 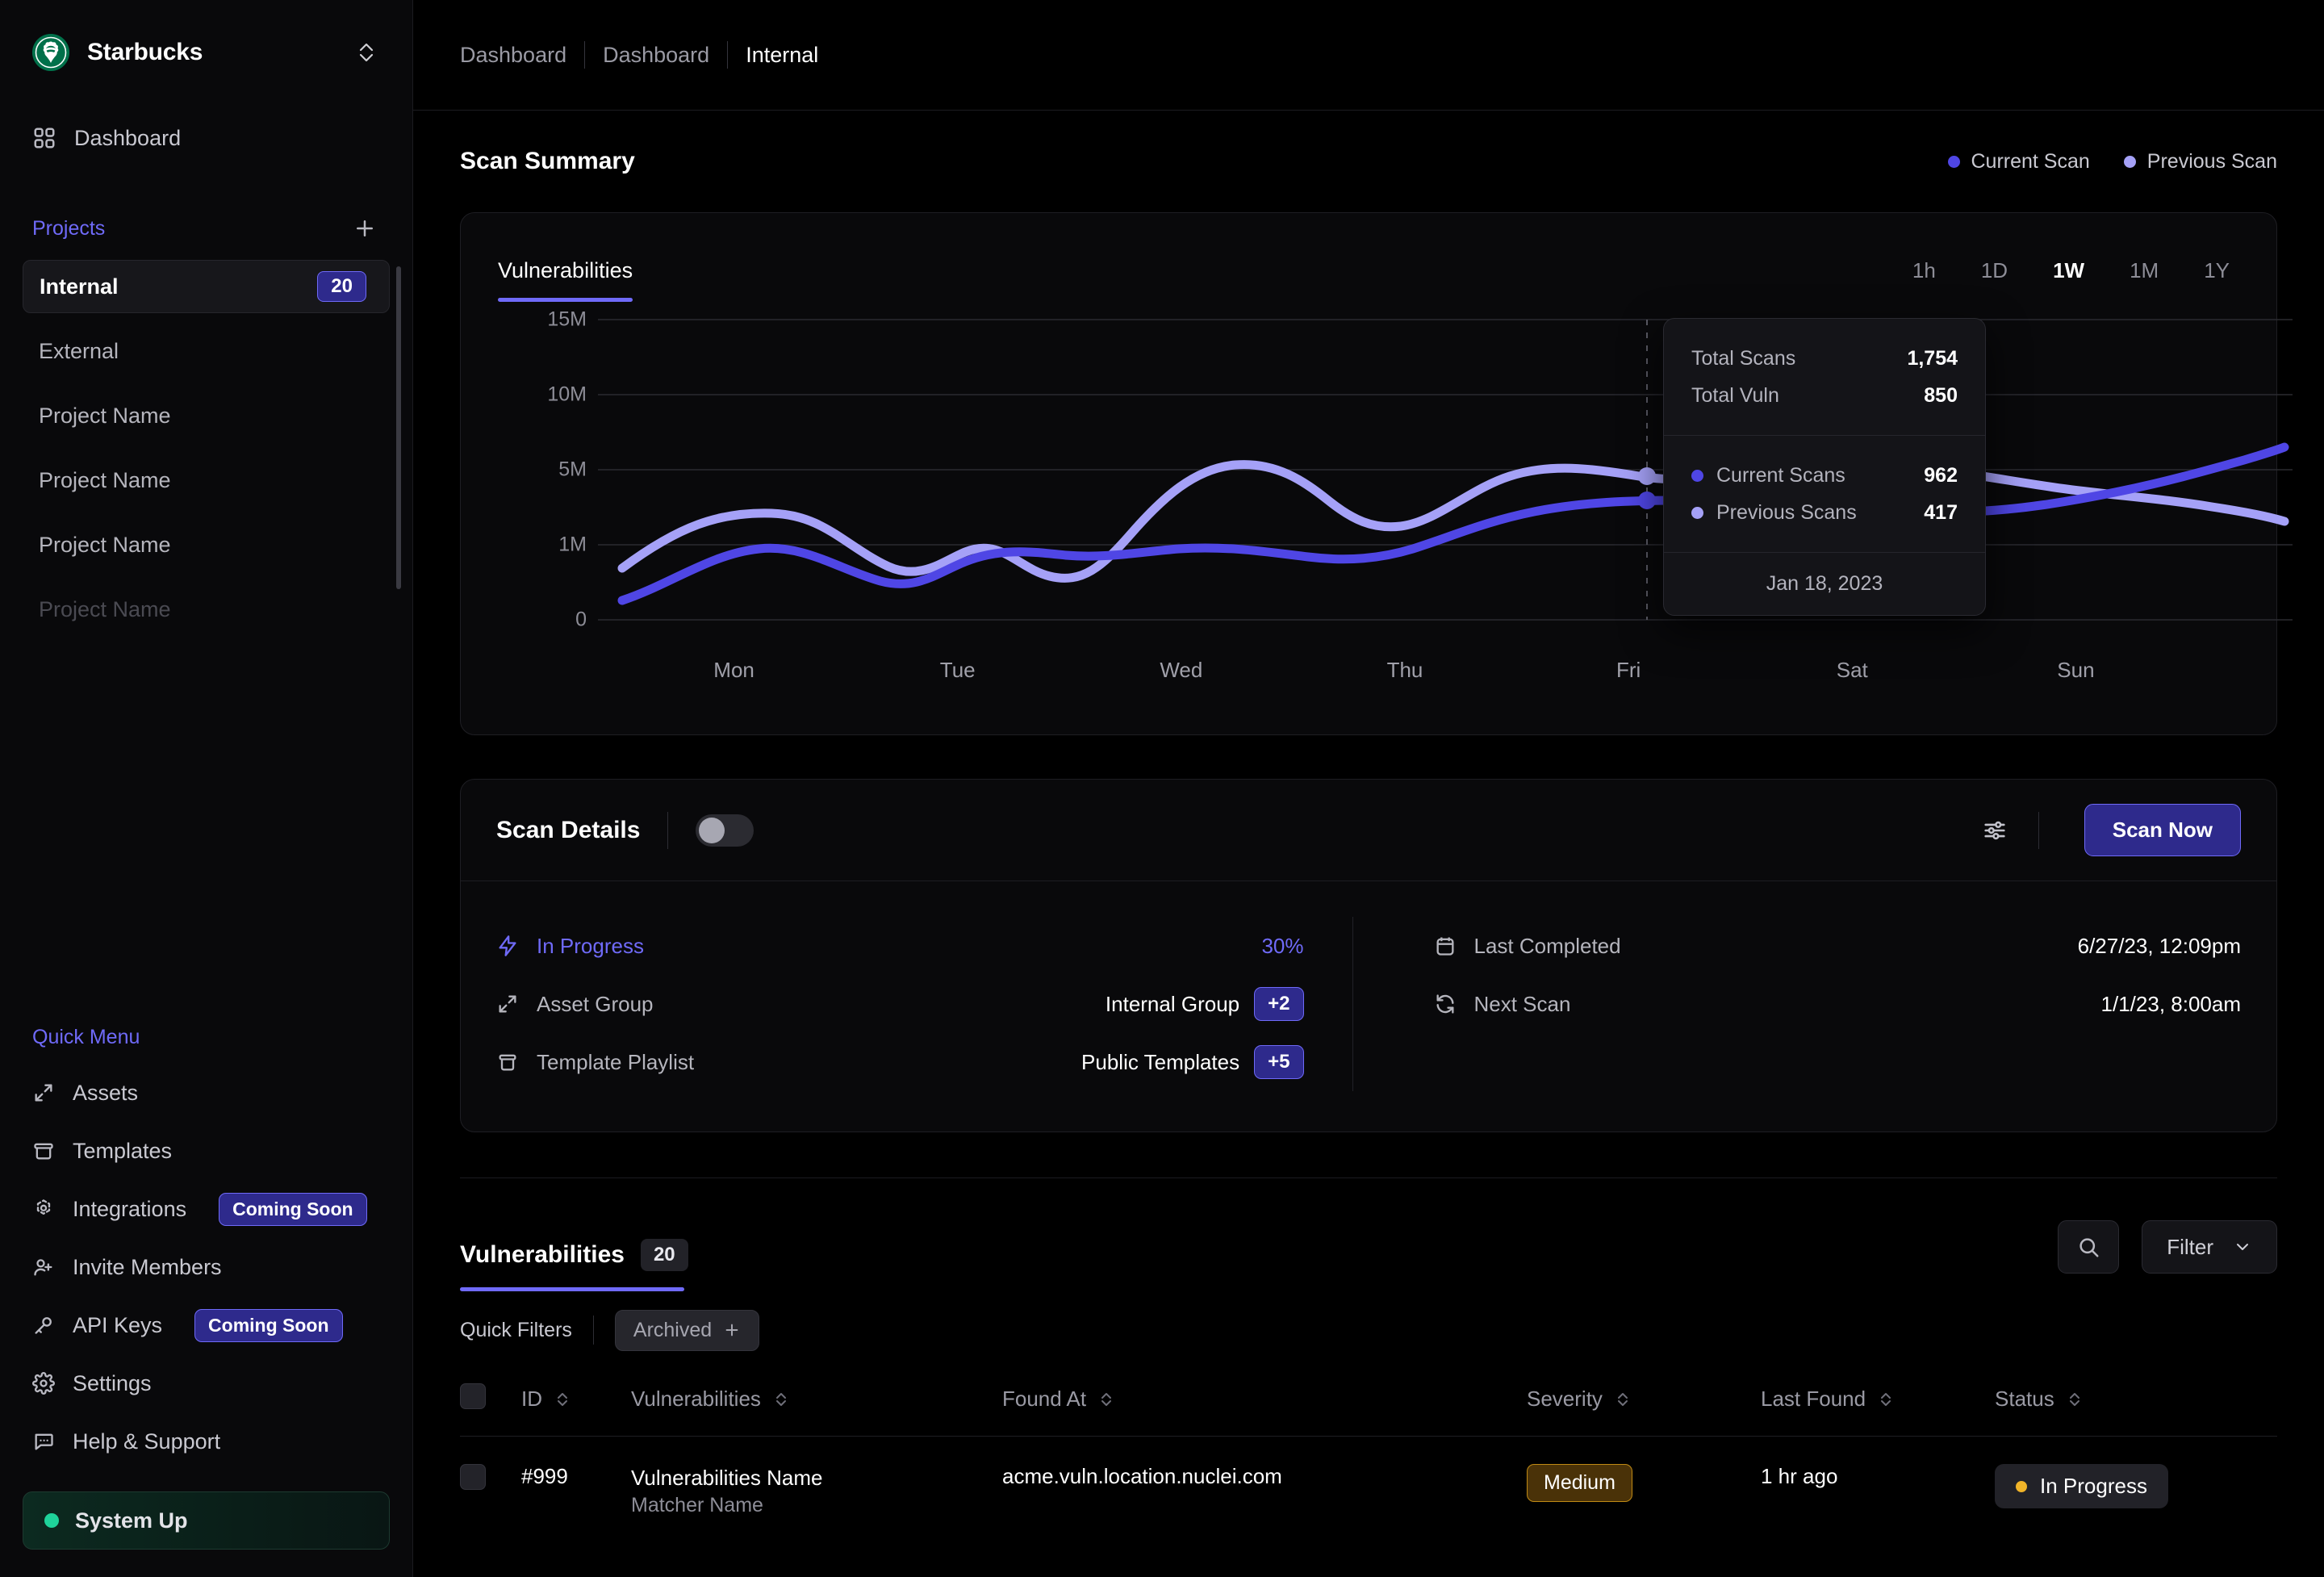 What do you see at coordinates (2136, 1410) in the screenshot?
I see `column-status: Status` at bounding box center [2136, 1410].